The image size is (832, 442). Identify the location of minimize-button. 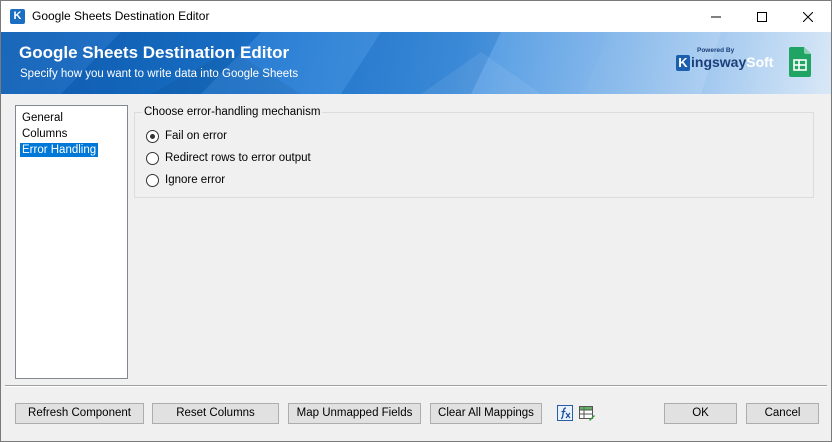
(716, 16).